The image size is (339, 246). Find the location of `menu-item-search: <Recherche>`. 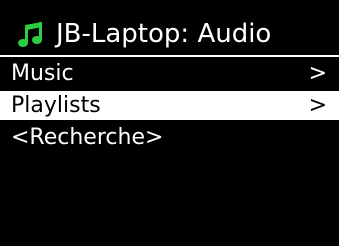

menu-item-search: <Recherche> is located at coordinates (169, 137).